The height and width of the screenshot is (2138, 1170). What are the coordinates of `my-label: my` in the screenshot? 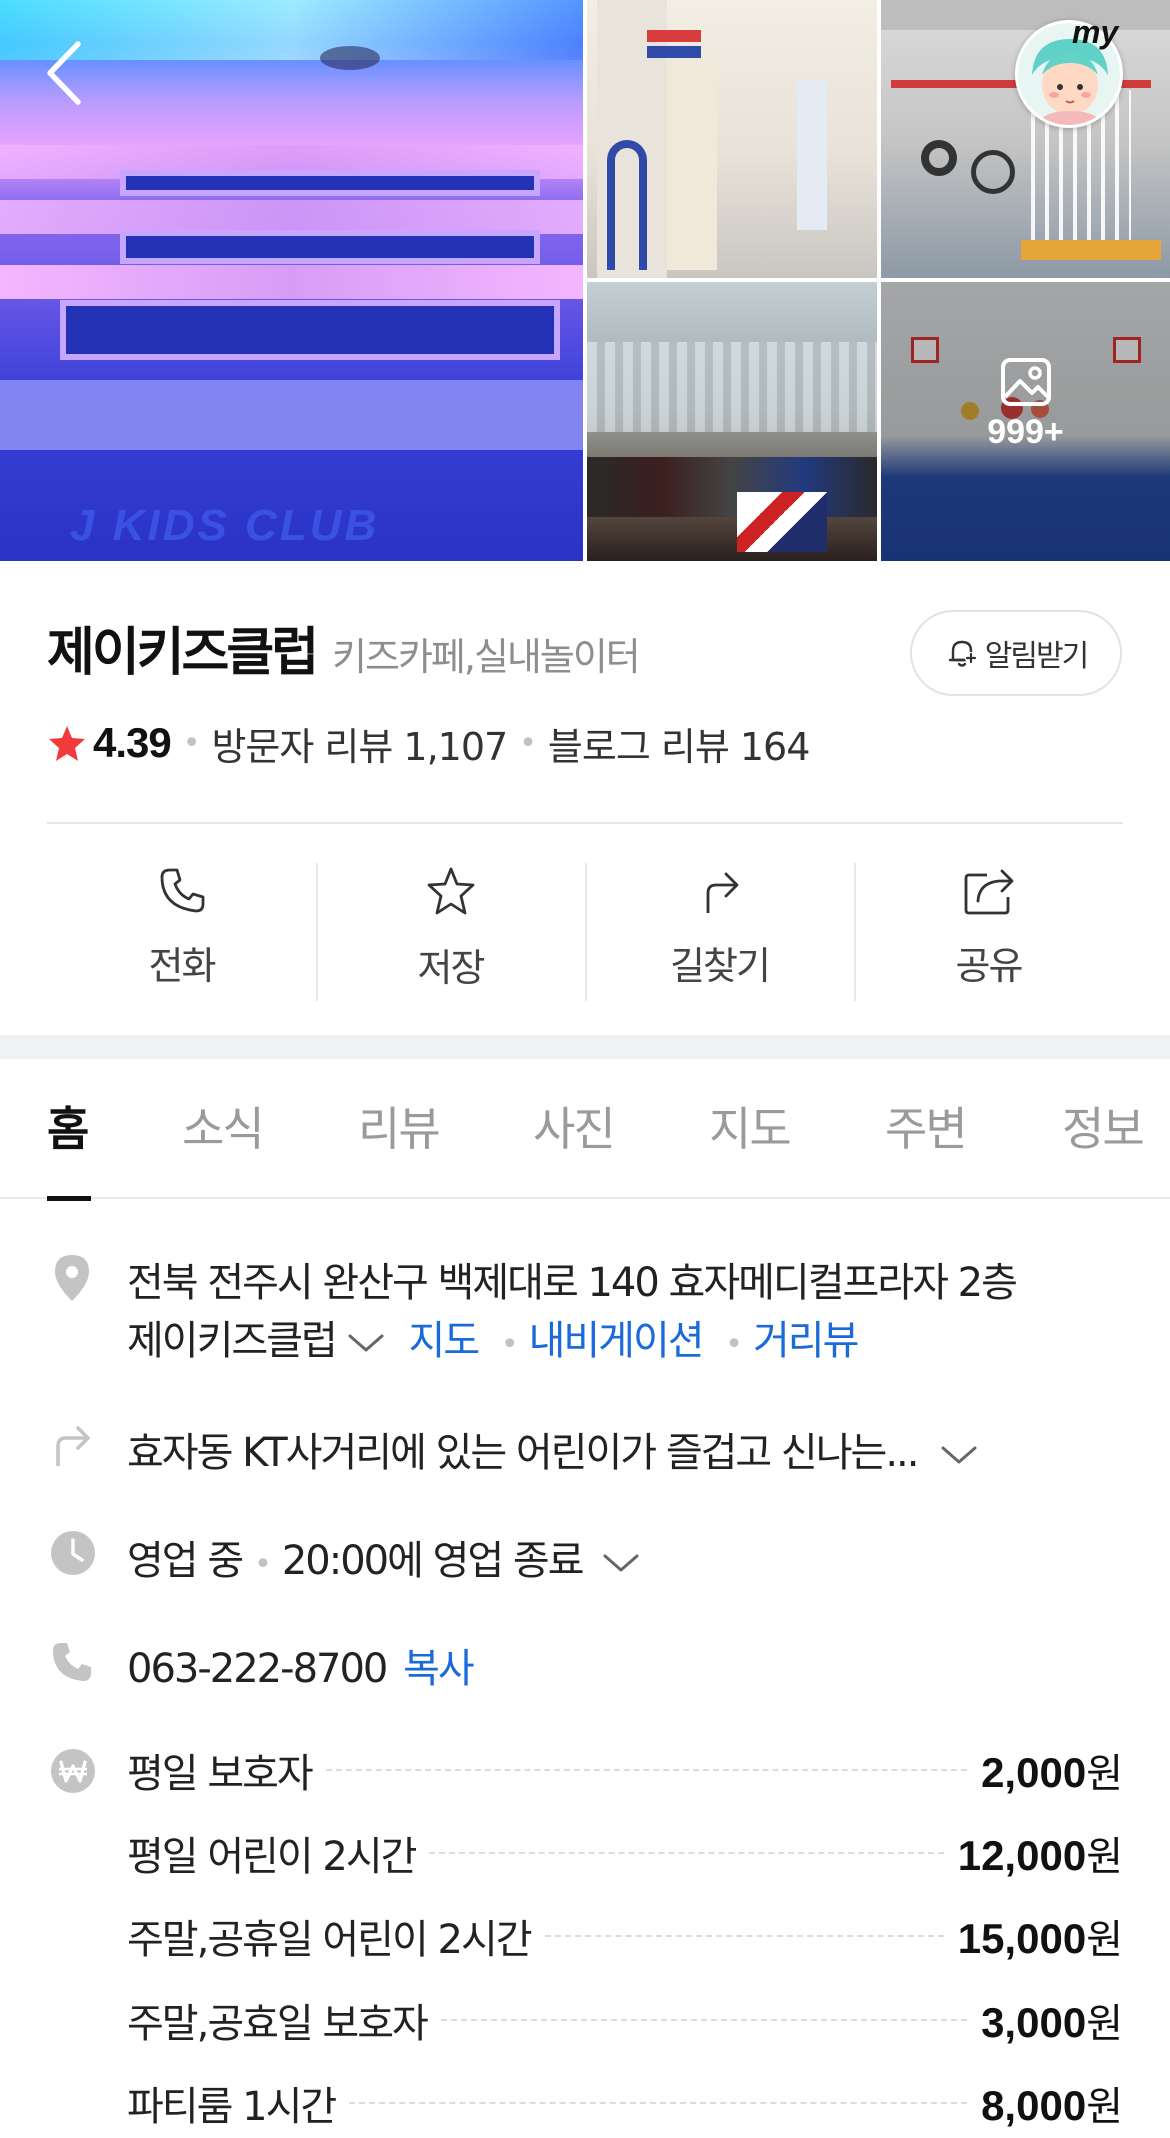 It's located at (1095, 32).